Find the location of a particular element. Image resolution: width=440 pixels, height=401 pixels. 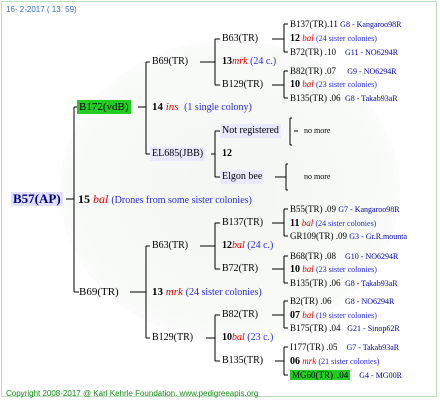

gen4-queen: GR109(TR) is located at coordinates (312, 236).